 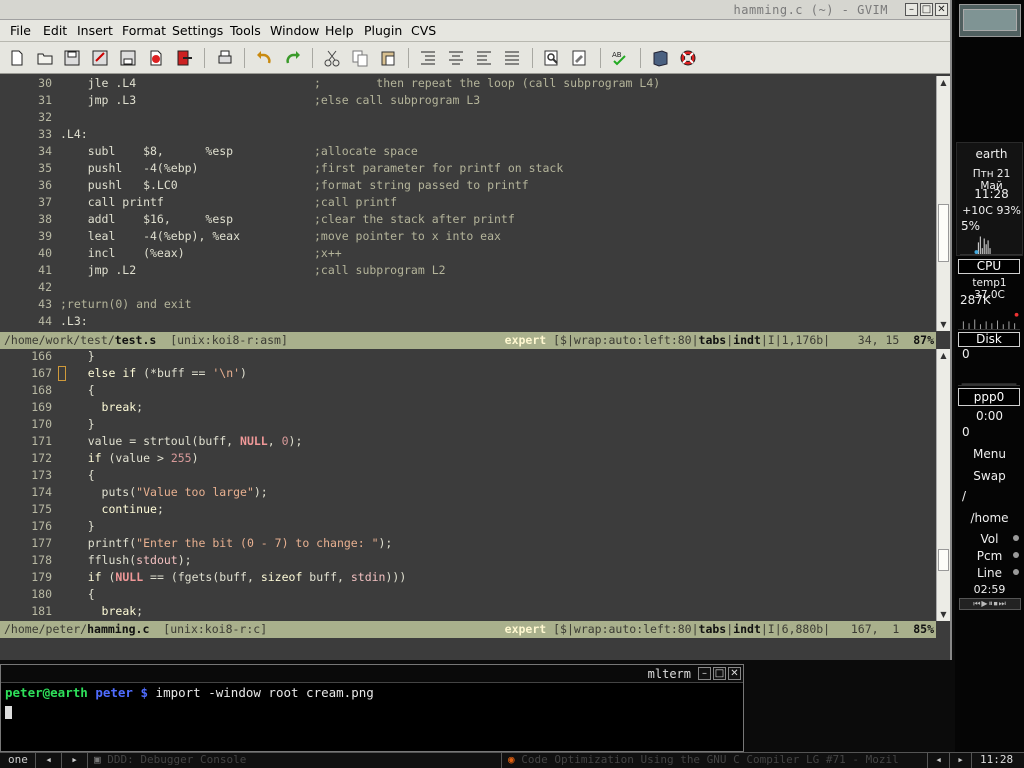 I want to click on save-all-icon, so click(x=100, y=58).